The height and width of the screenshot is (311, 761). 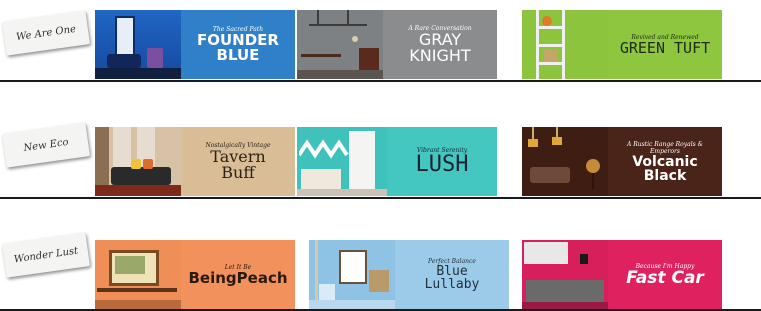 I want to click on colour-card: Revived and Renewed GREEN TUFT, so click(x=665, y=44).